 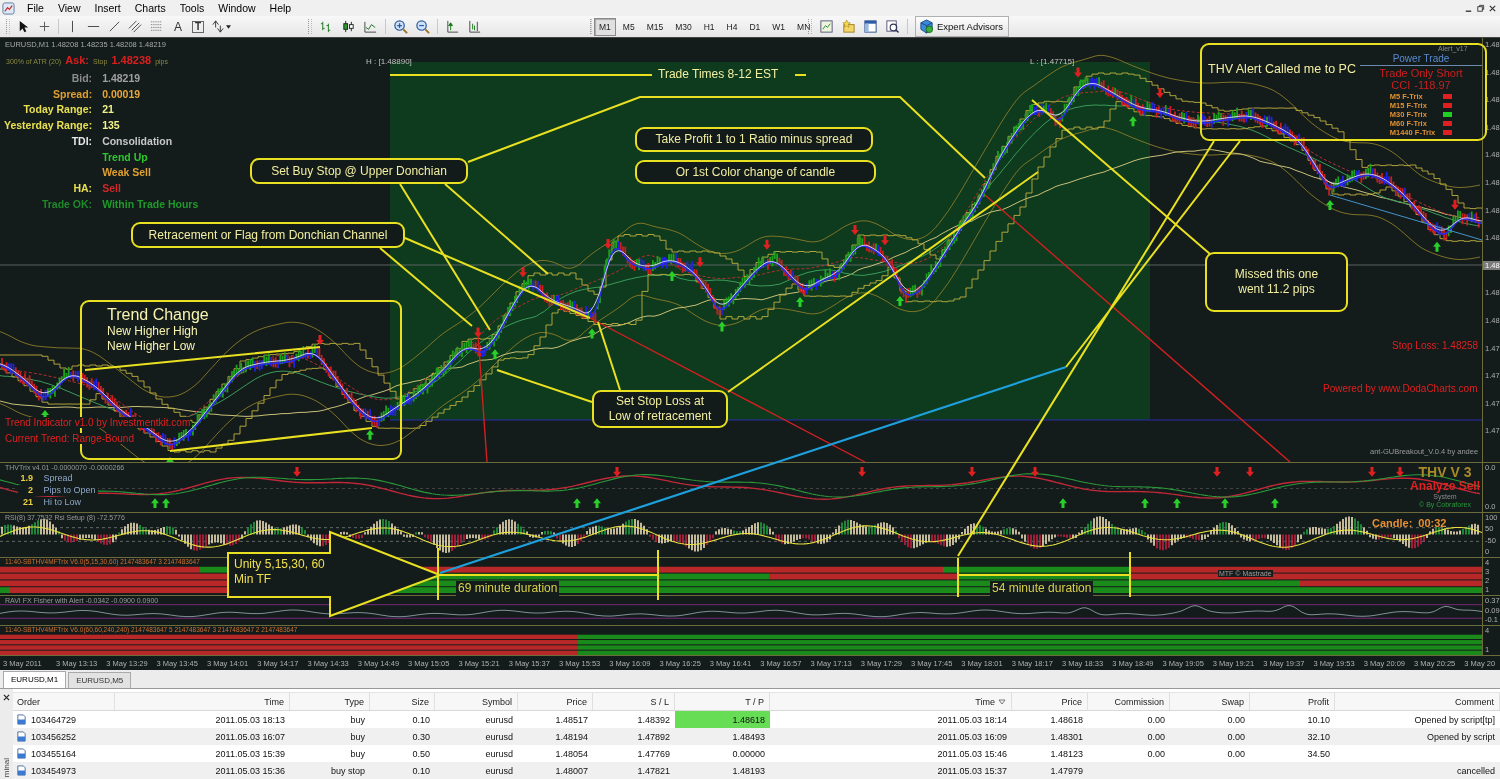 What do you see at coordinates (54, 736) in the screenshot?
I see `table-cell: 103456252` at bounding box center [54, 736].